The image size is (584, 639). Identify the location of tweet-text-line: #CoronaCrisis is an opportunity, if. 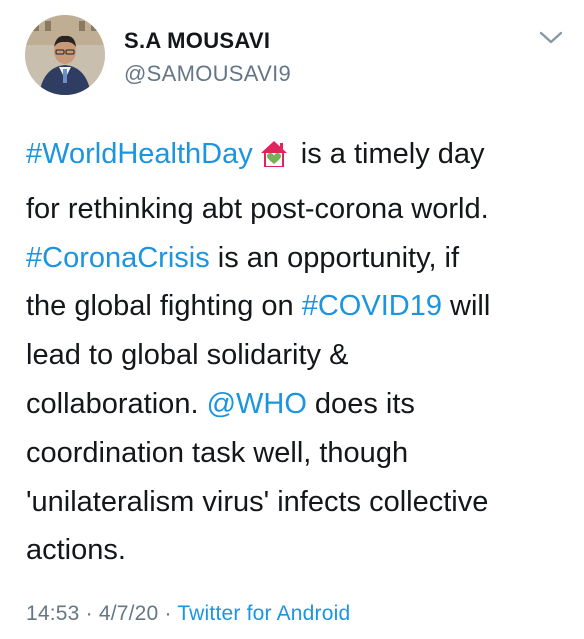
(298, 258).